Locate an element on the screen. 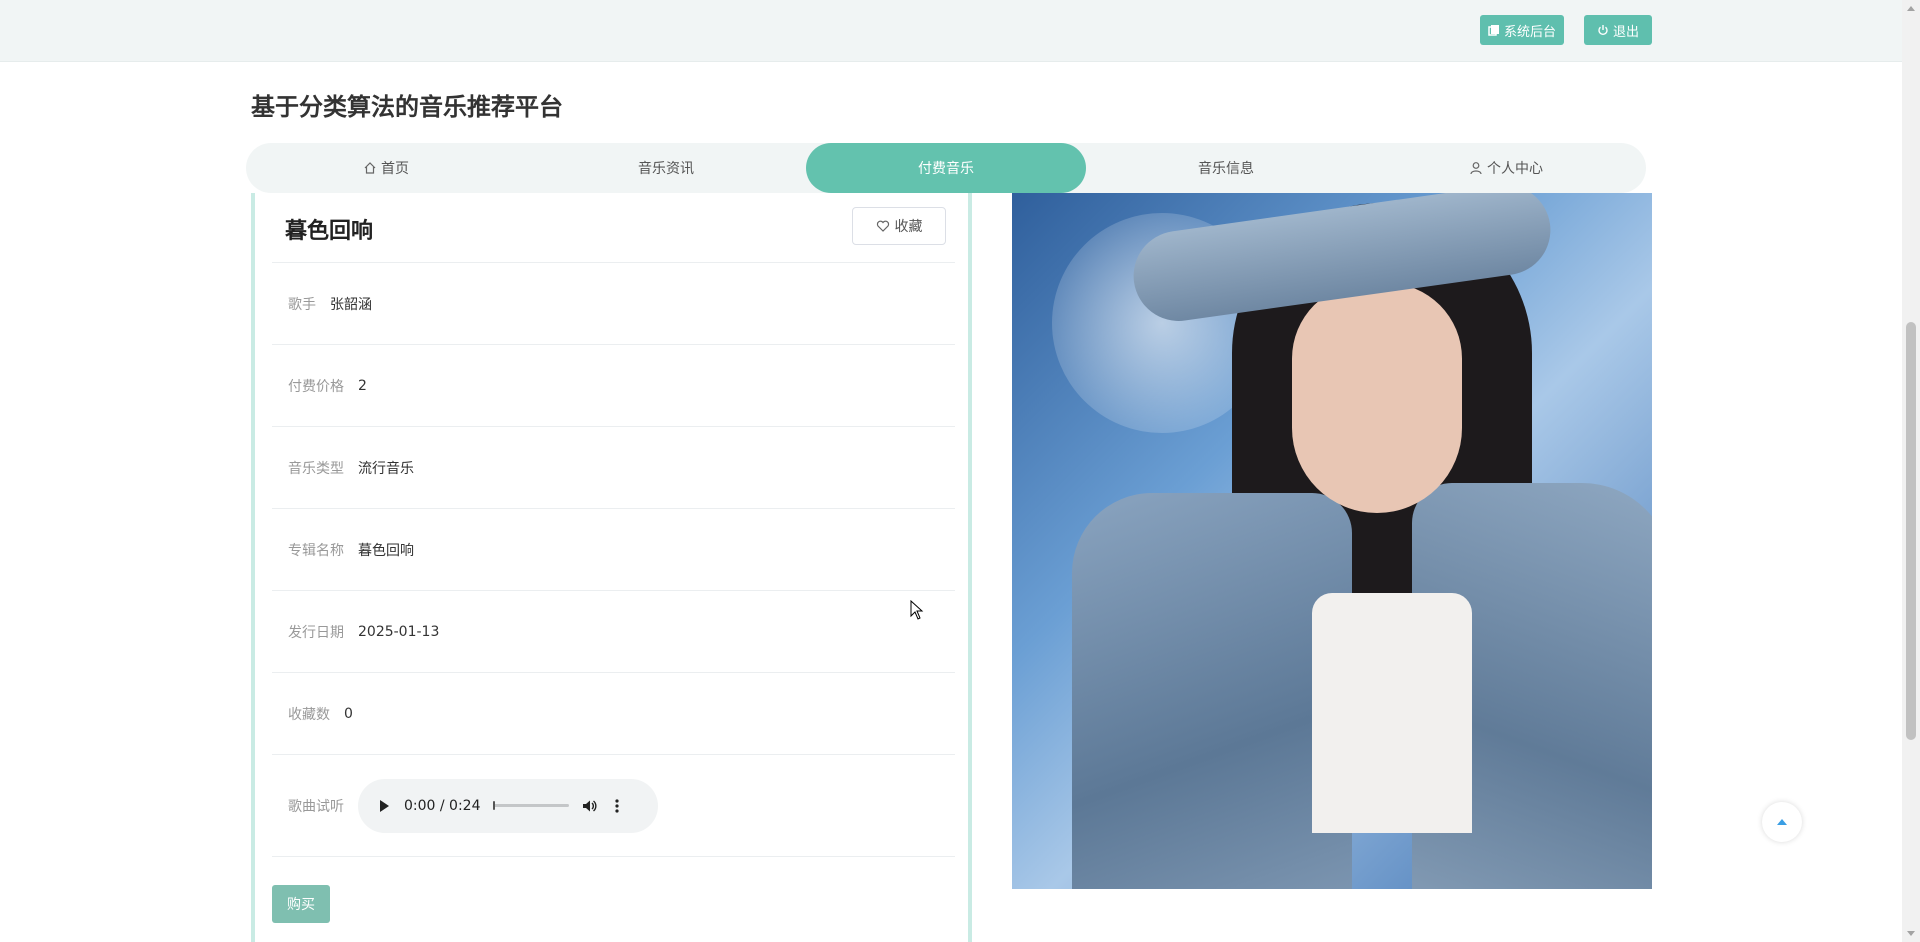  nav-item-label: 音乐资讯 is located at coordinates (666, 169).